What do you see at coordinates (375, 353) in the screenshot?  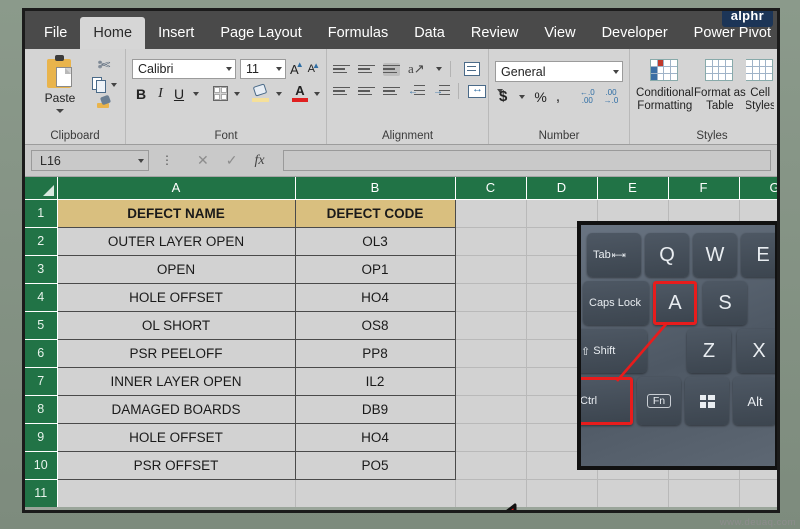 I see `cell-b6: PP8` at bounding box center [375, 353].